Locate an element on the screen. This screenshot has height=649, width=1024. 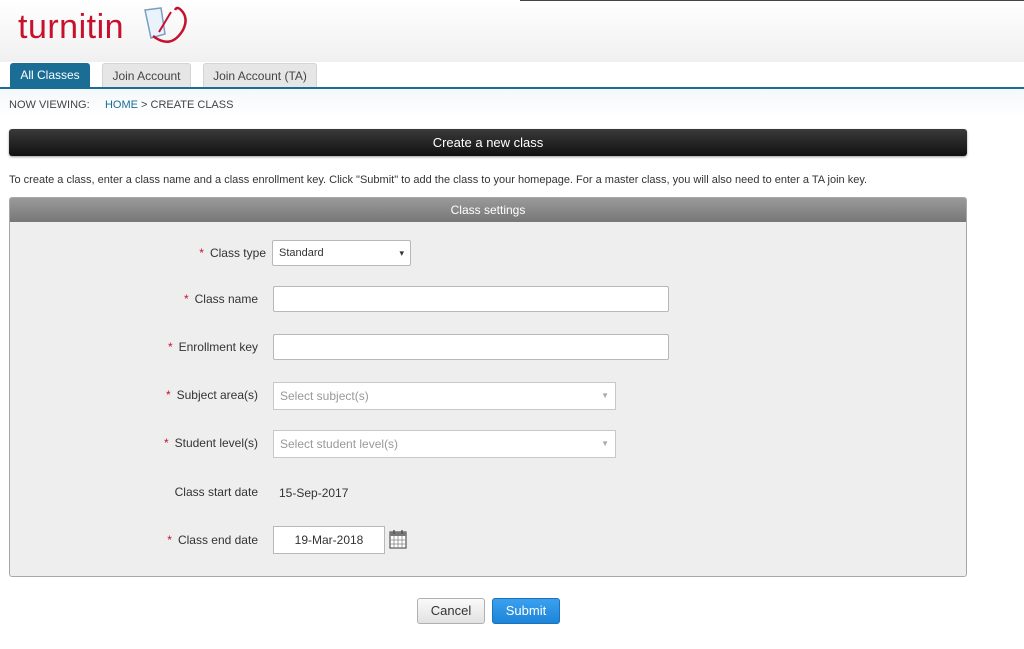
chevron-down-icon: ▾ is located at coordinates (401, 253).